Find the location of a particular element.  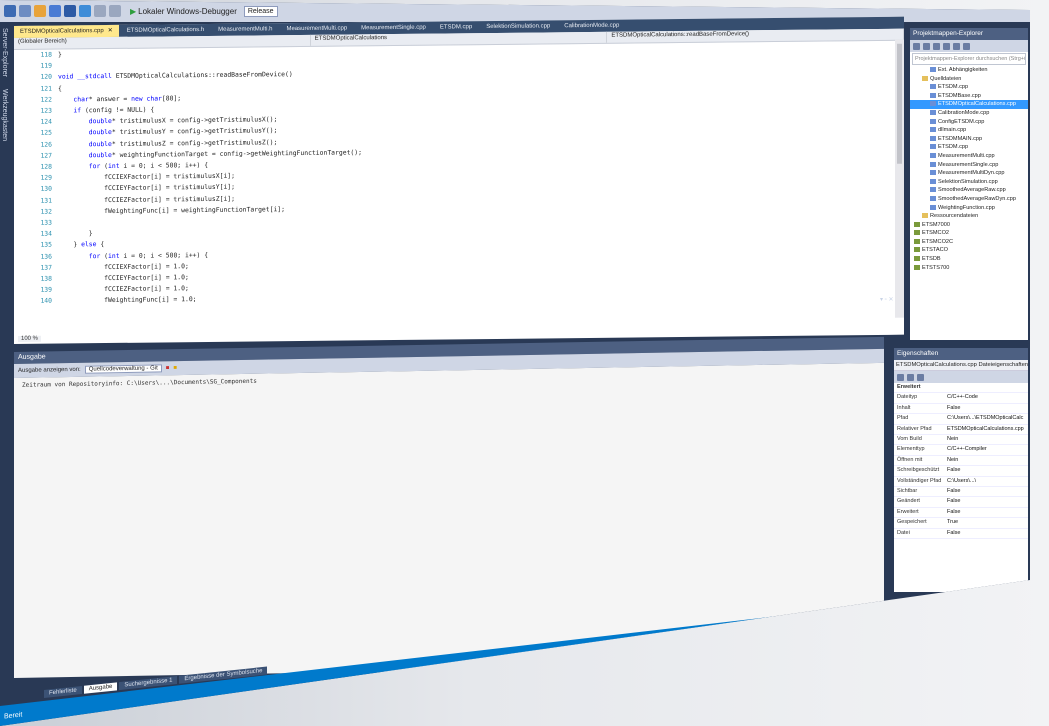

show-all-files-icon is located at coordinates (956, 46).